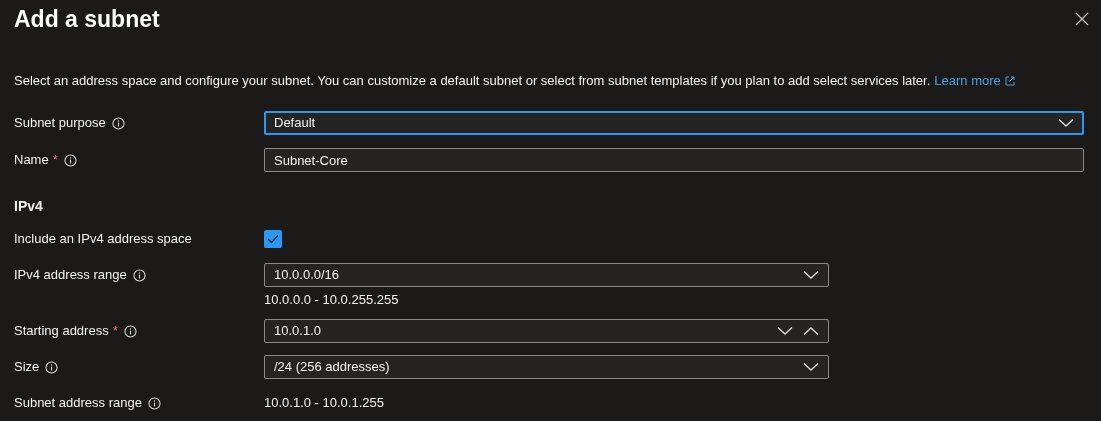 The width and height of the screenshot is (1101, 421). Describe the element at coordinates (61, 331) in the screenshot. I see `field-label: Starting address` at that location.